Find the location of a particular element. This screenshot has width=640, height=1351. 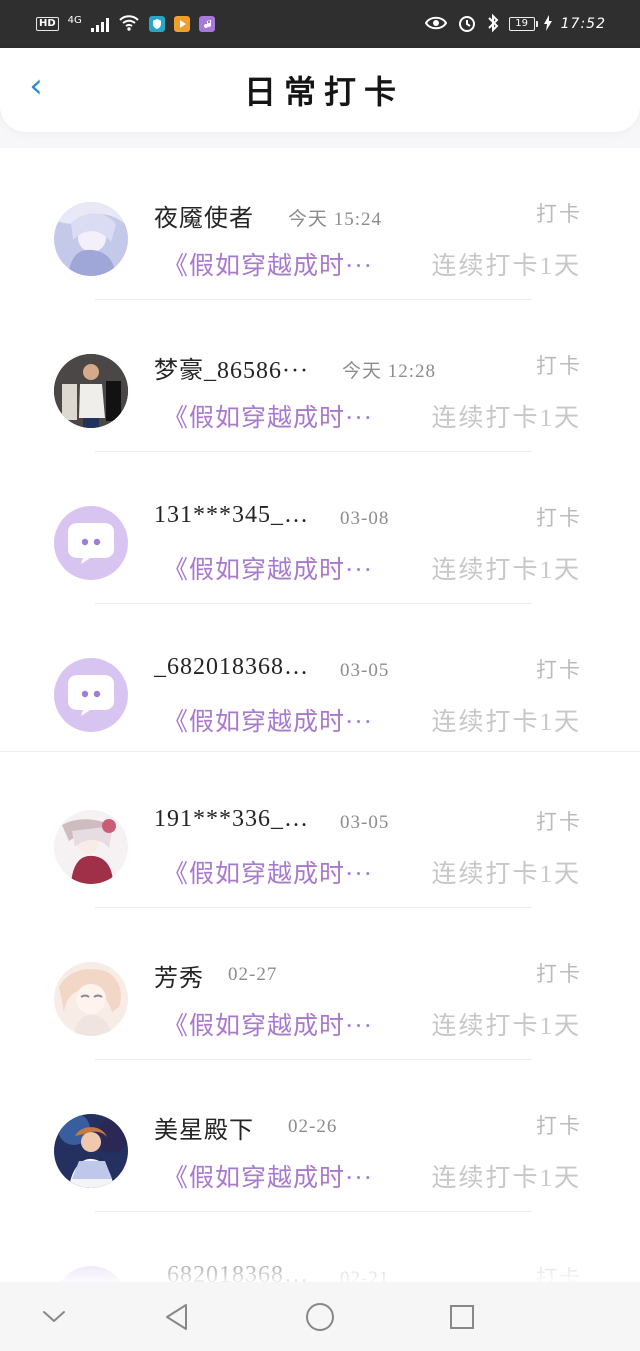

section-divider is located at coordinates (320, 751).